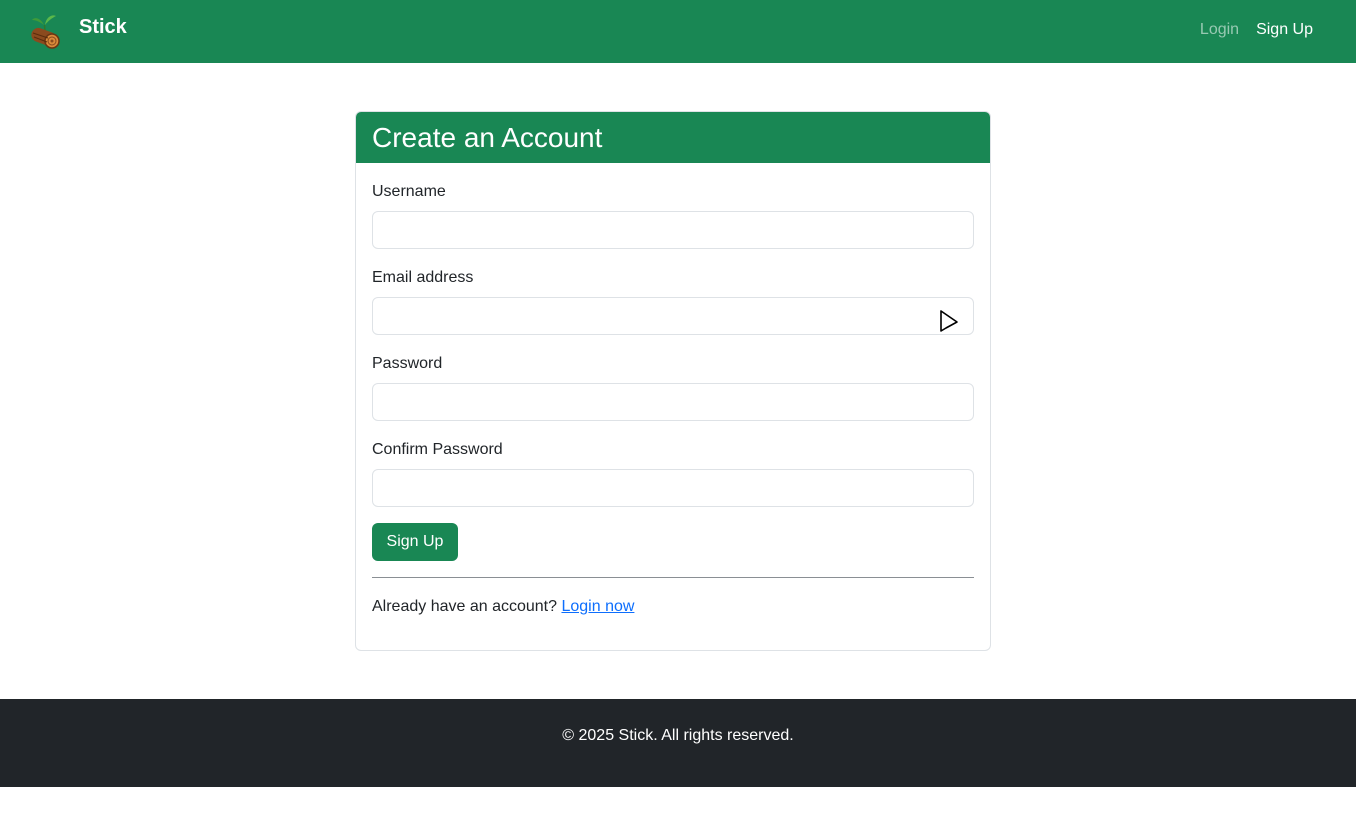 This screenshot has width=1356, height=817. I want to click on footer-copyright: © 2025 Stick. All rights reserved., so click(678, 735).